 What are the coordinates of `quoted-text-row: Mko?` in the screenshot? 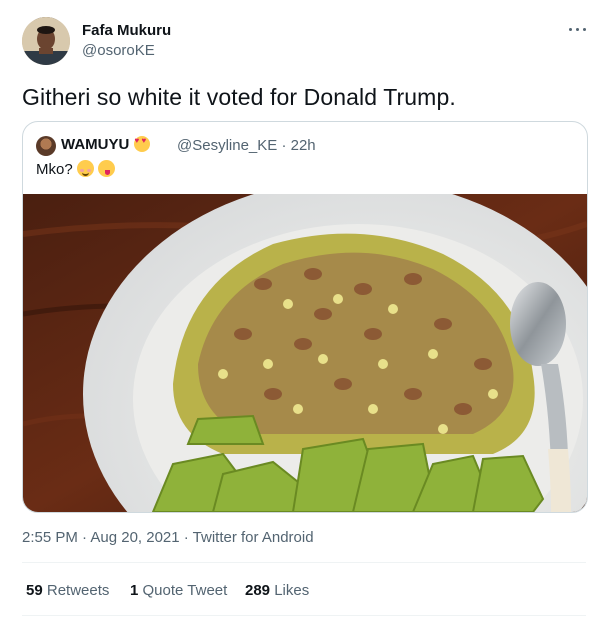 It's located at (76, 169).